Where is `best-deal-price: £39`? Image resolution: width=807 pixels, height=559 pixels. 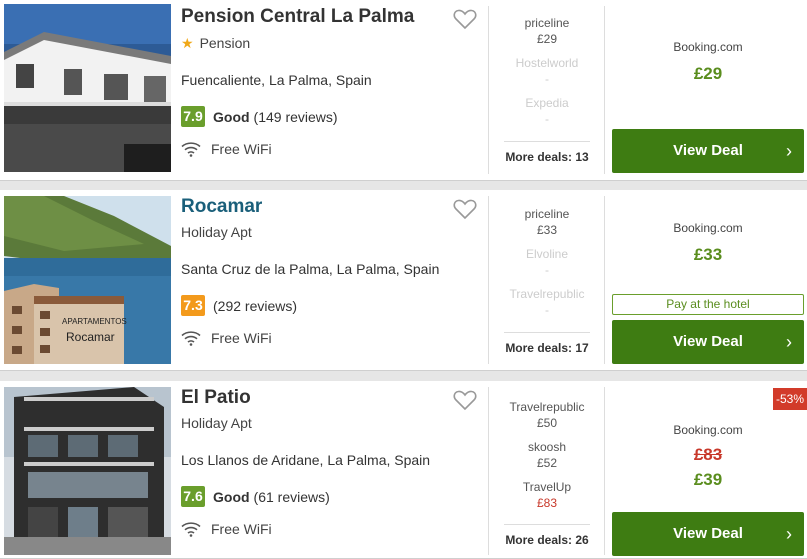 best-deal-price: £39 is located at coordinates (708, 480).